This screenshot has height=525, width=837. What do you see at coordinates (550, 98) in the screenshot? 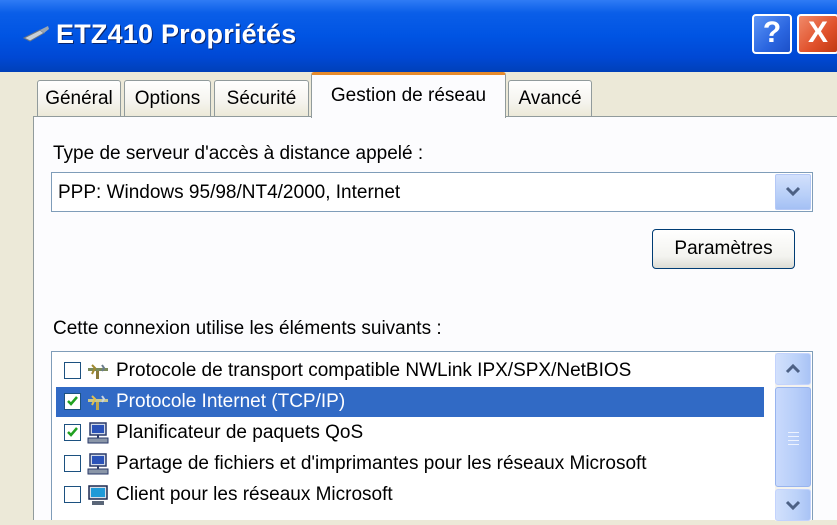
I see `tab-advanced: Avancé` at bounding box center [550, 98].